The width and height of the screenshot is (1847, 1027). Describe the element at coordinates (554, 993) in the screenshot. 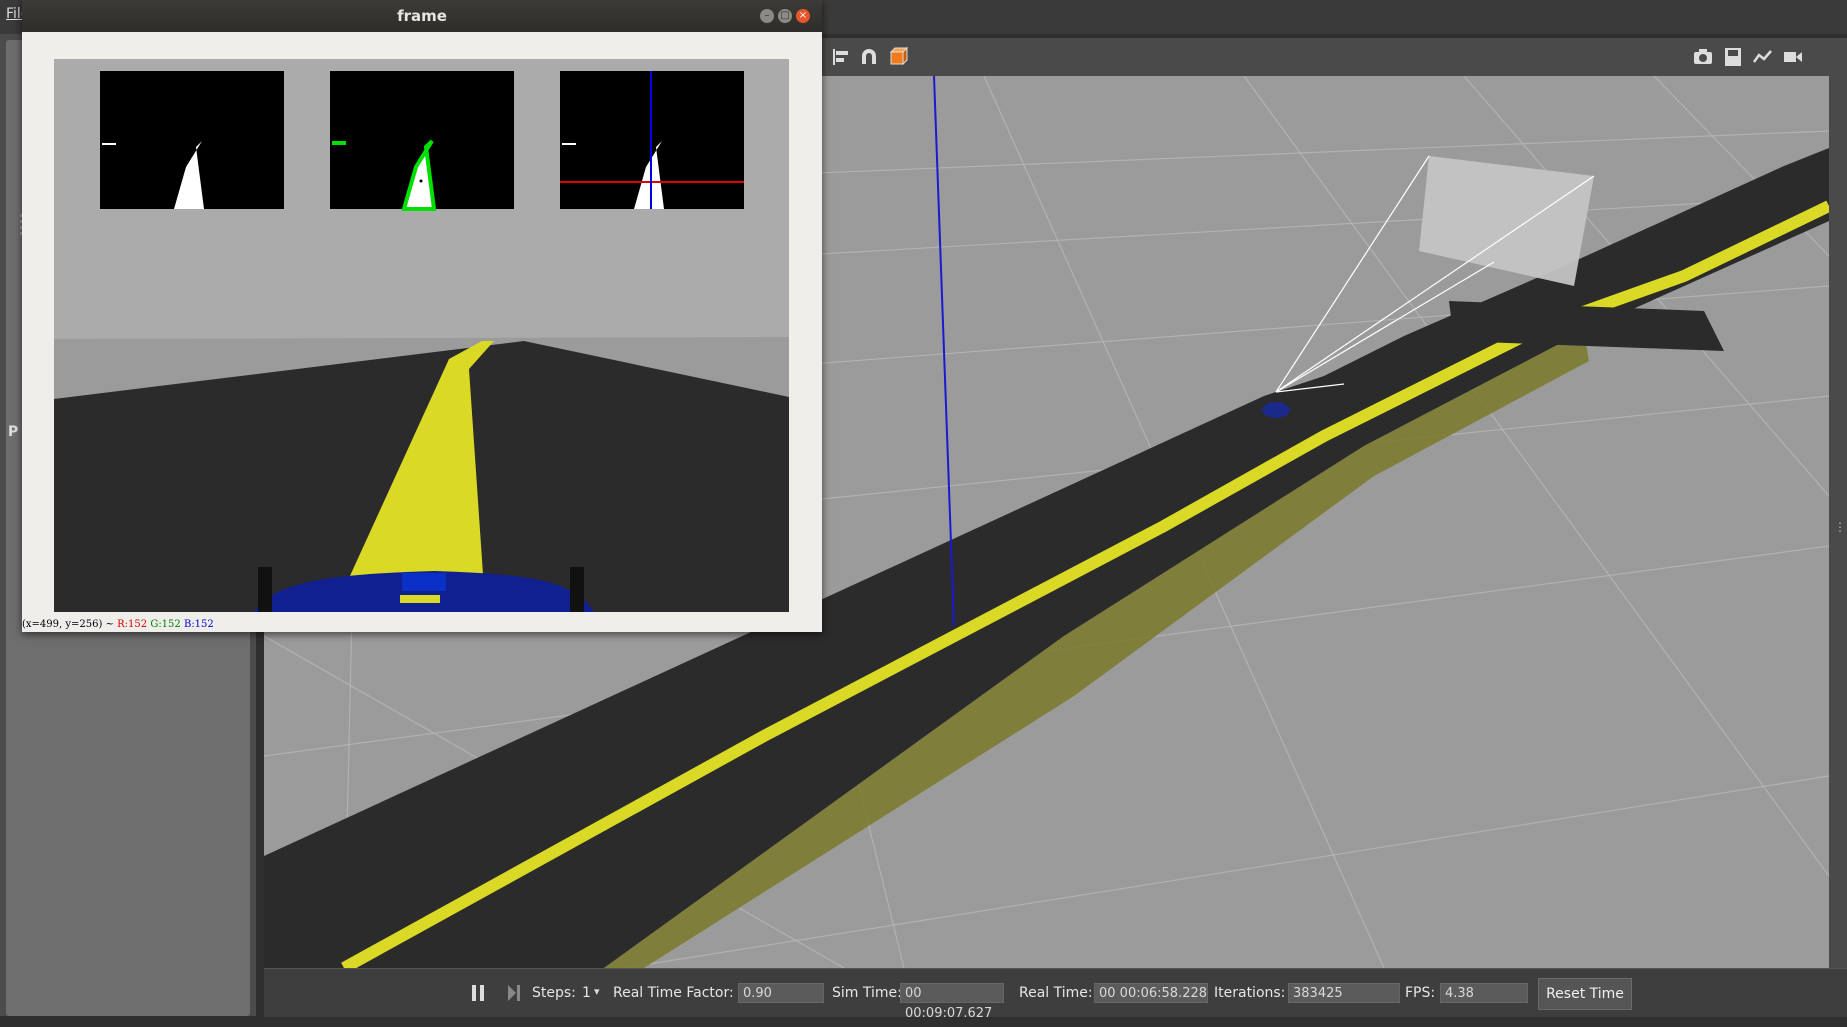

I see `steps-label: Steps:` at that location.